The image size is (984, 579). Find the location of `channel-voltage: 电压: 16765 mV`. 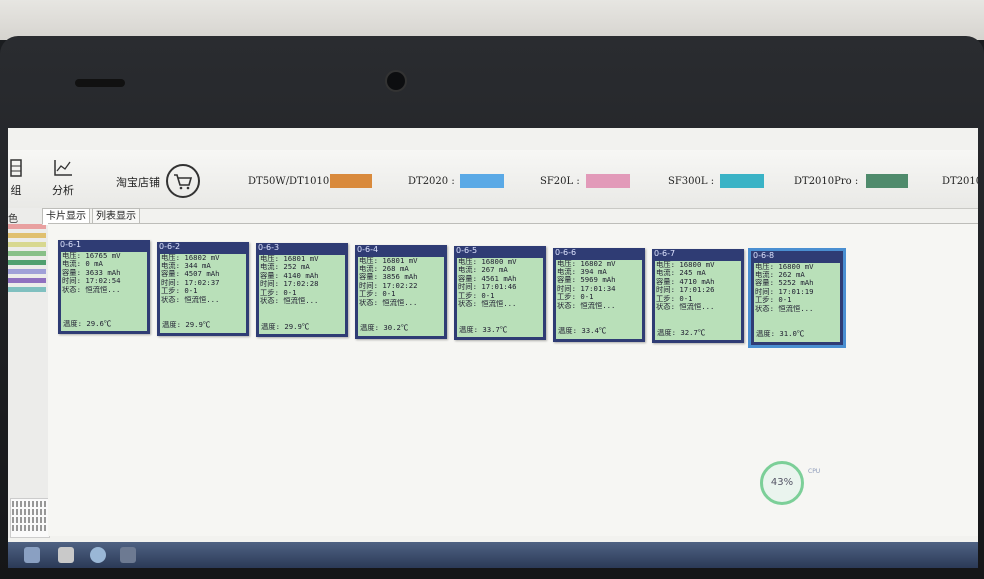

channel-voltage: 电压: 16765 mV is located at coordinates (91, 256).